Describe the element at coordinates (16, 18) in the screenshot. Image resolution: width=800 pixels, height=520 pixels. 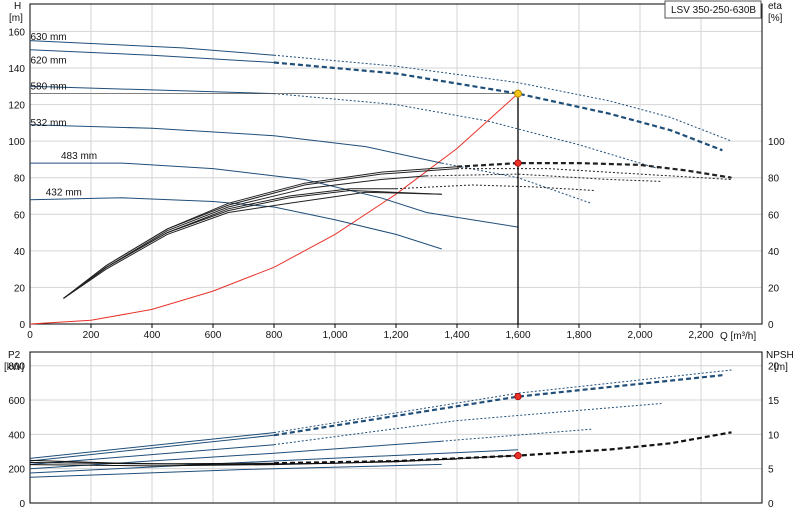
I see `head-axis-unit: [m]` at that location.